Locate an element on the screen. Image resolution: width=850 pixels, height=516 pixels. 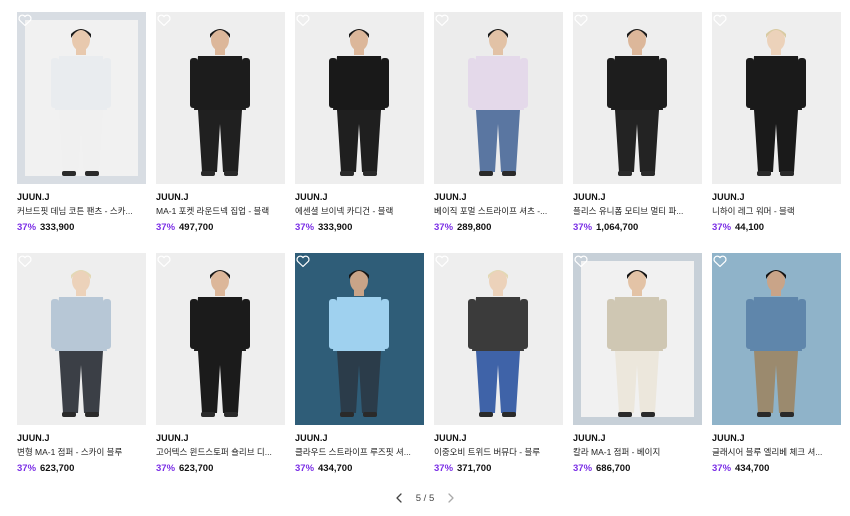
product-name: MA-1 포켓 라운드넥 집업 - 블랙 is located at coordinates (220, 211).